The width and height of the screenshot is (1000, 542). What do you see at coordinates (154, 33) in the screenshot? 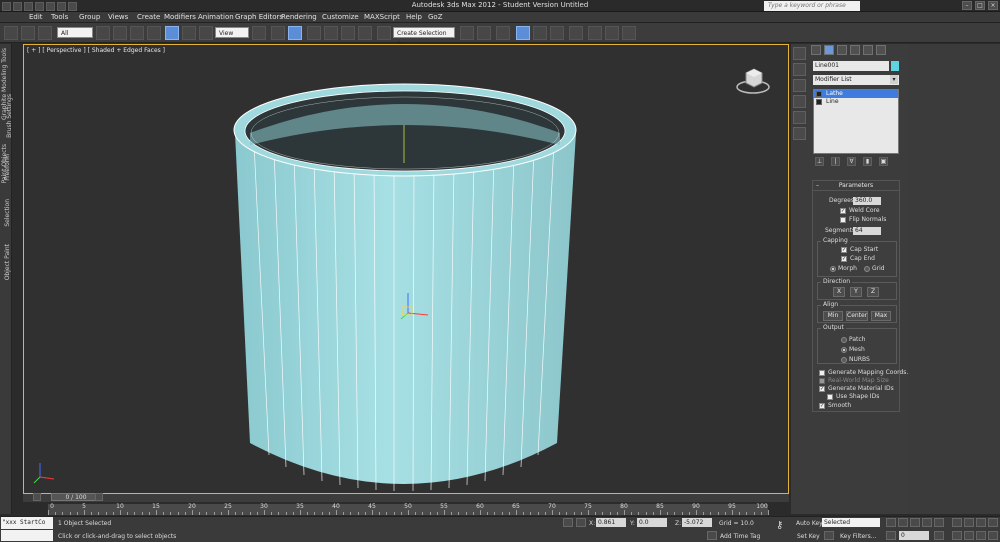
I see `window-crossing-icon` at bounding box center [154, 33].